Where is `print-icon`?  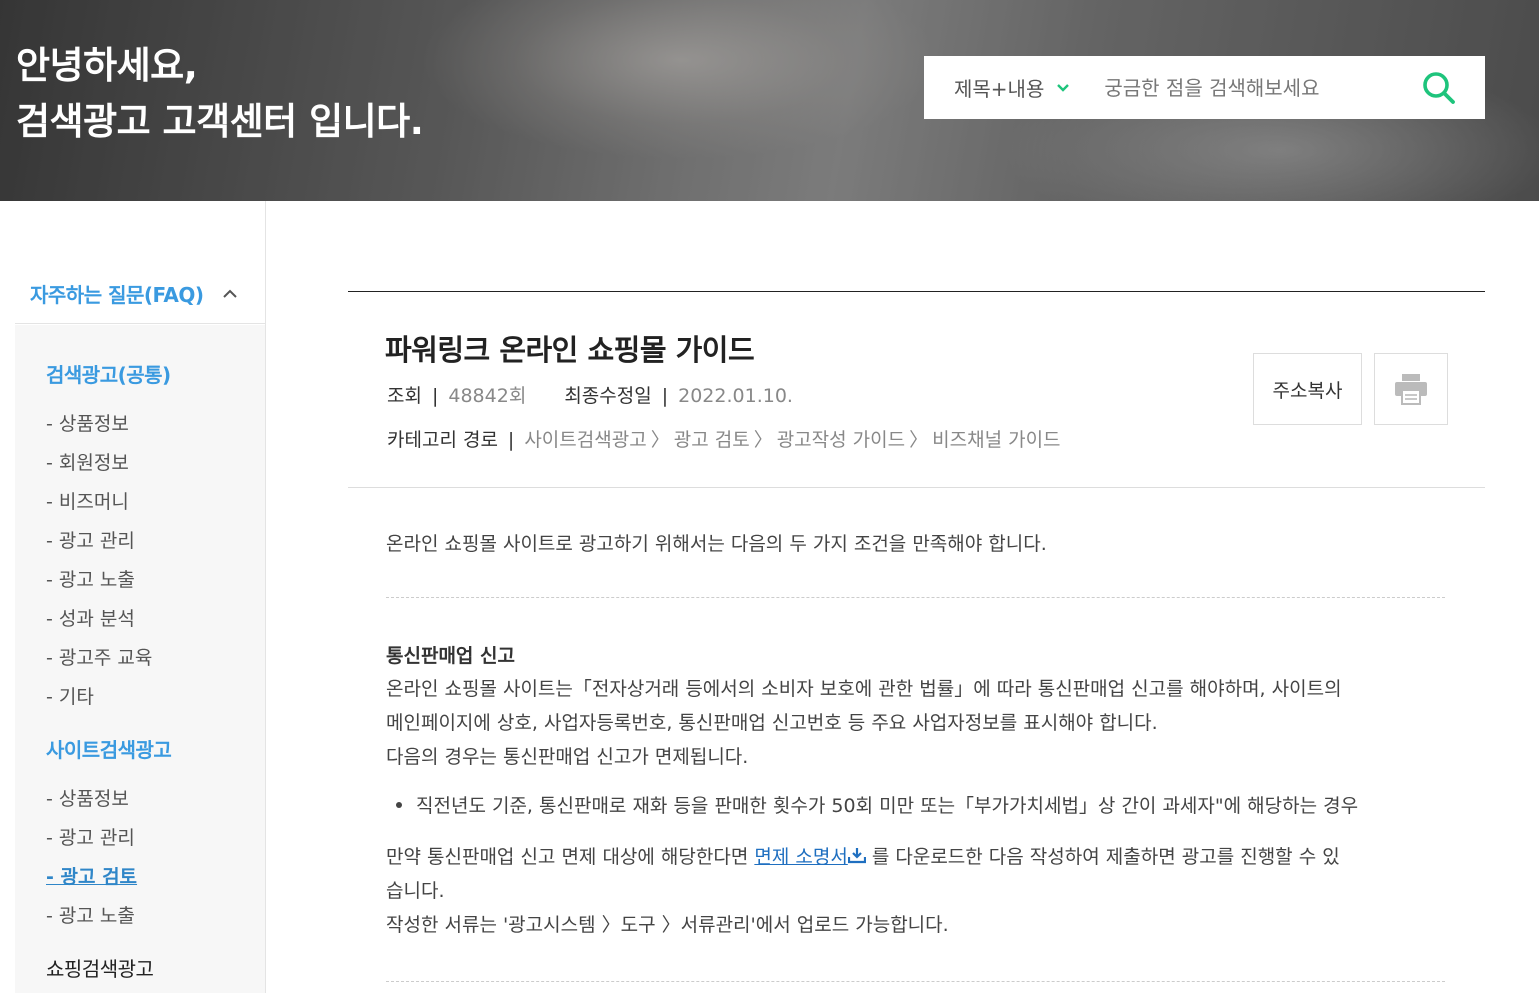 print-icon is located at coordinates (1411, 389).